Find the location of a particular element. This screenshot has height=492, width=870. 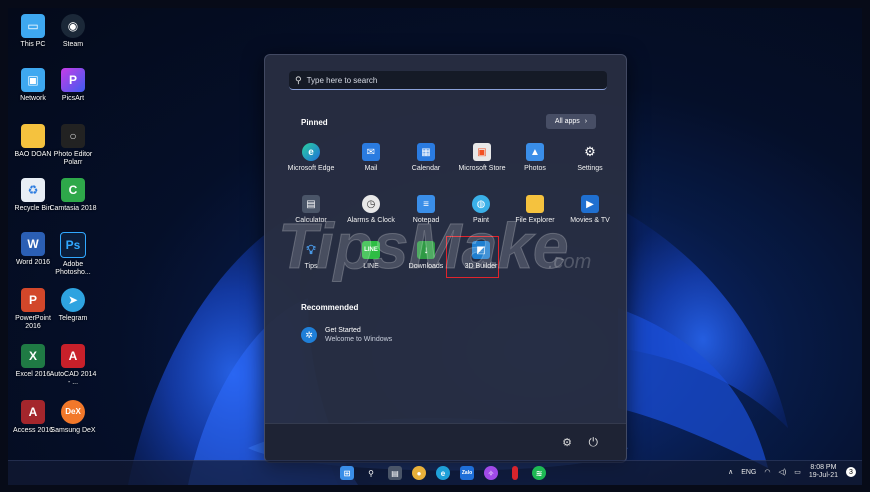

desktop-icon-picsart: P PicsArt is located at coordinates (73, 85).